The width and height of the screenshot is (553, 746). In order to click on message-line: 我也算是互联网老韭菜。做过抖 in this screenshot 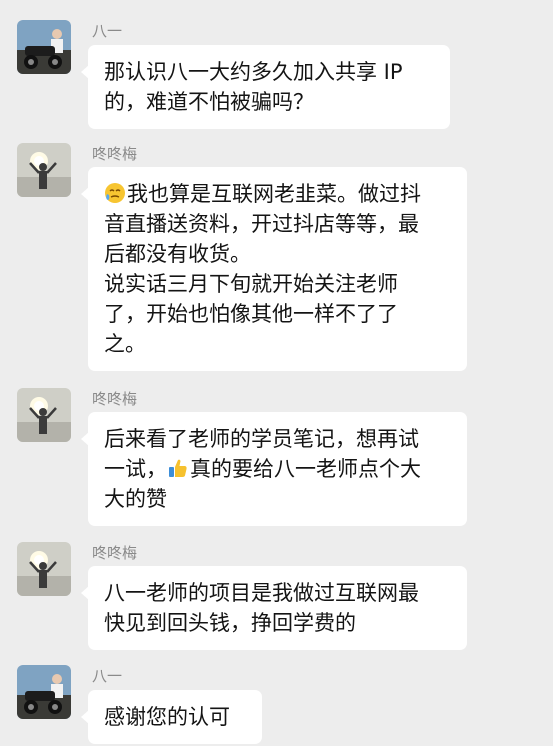, I will do `click(278, 194)`.